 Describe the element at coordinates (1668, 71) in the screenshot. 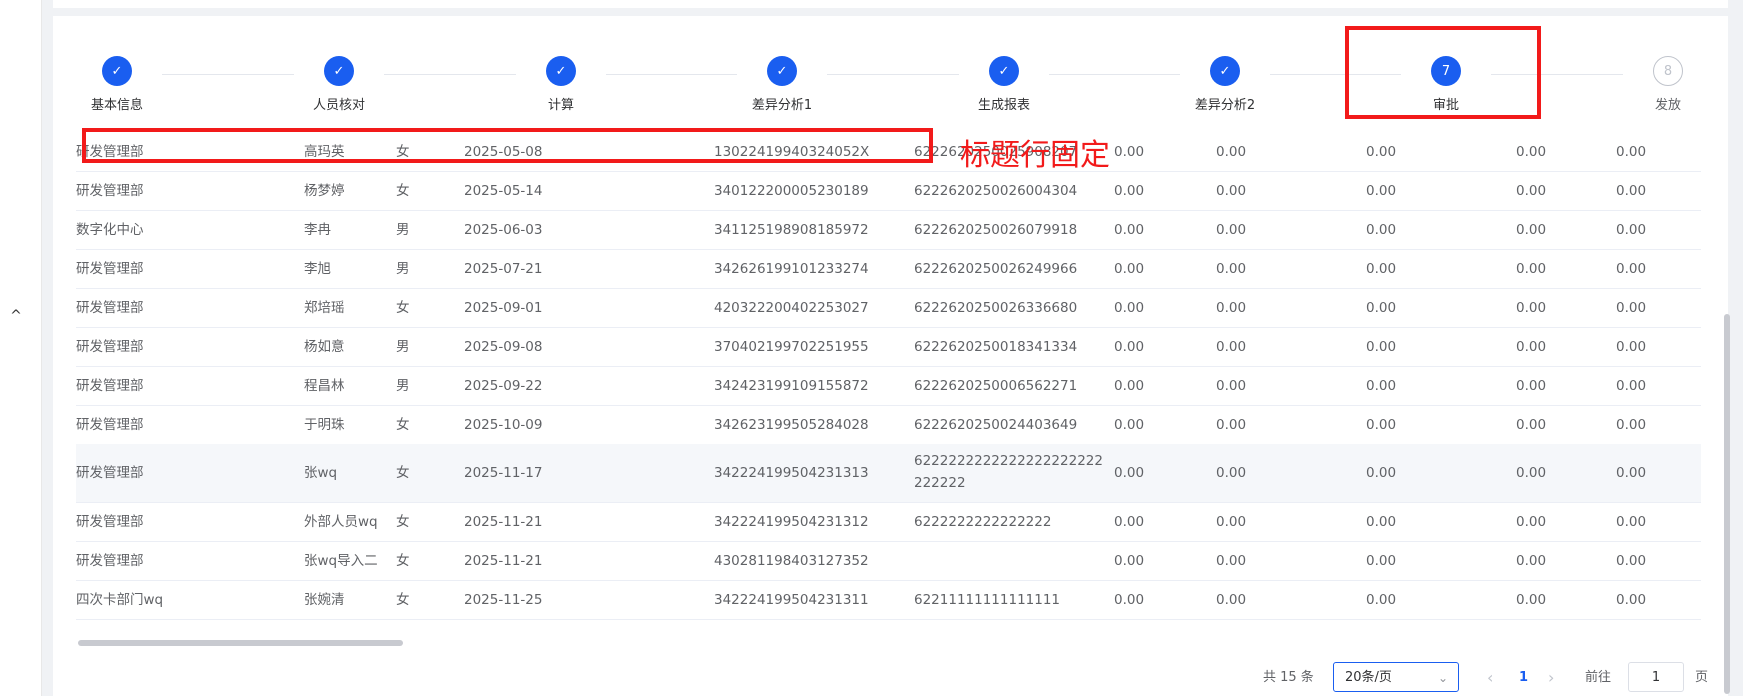

I see `step-number: 8` at that location.